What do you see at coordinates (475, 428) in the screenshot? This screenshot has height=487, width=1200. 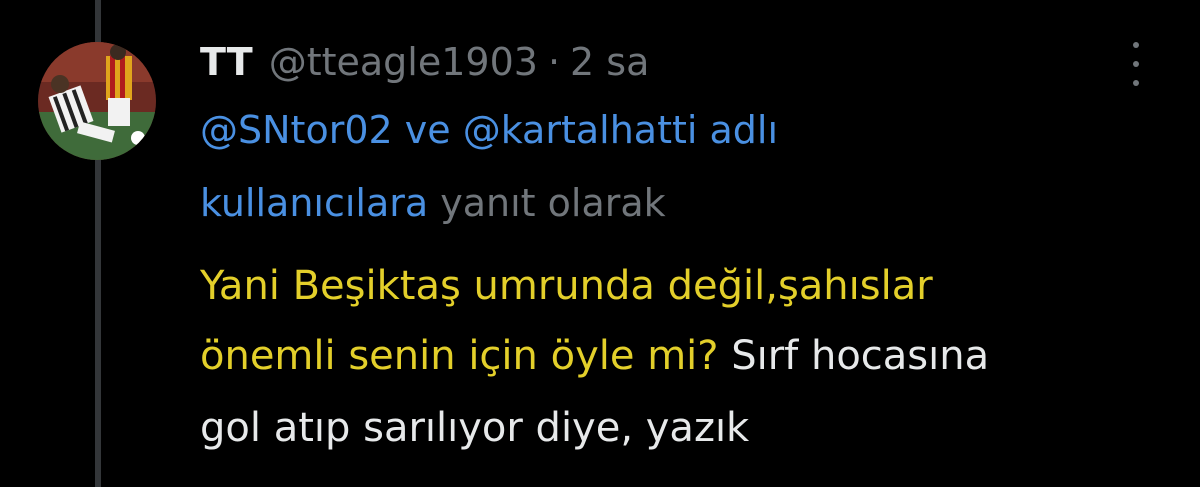 I see `body-text: gol atıp sarılıyor diye, yazık` at bounding box center [475, 428].